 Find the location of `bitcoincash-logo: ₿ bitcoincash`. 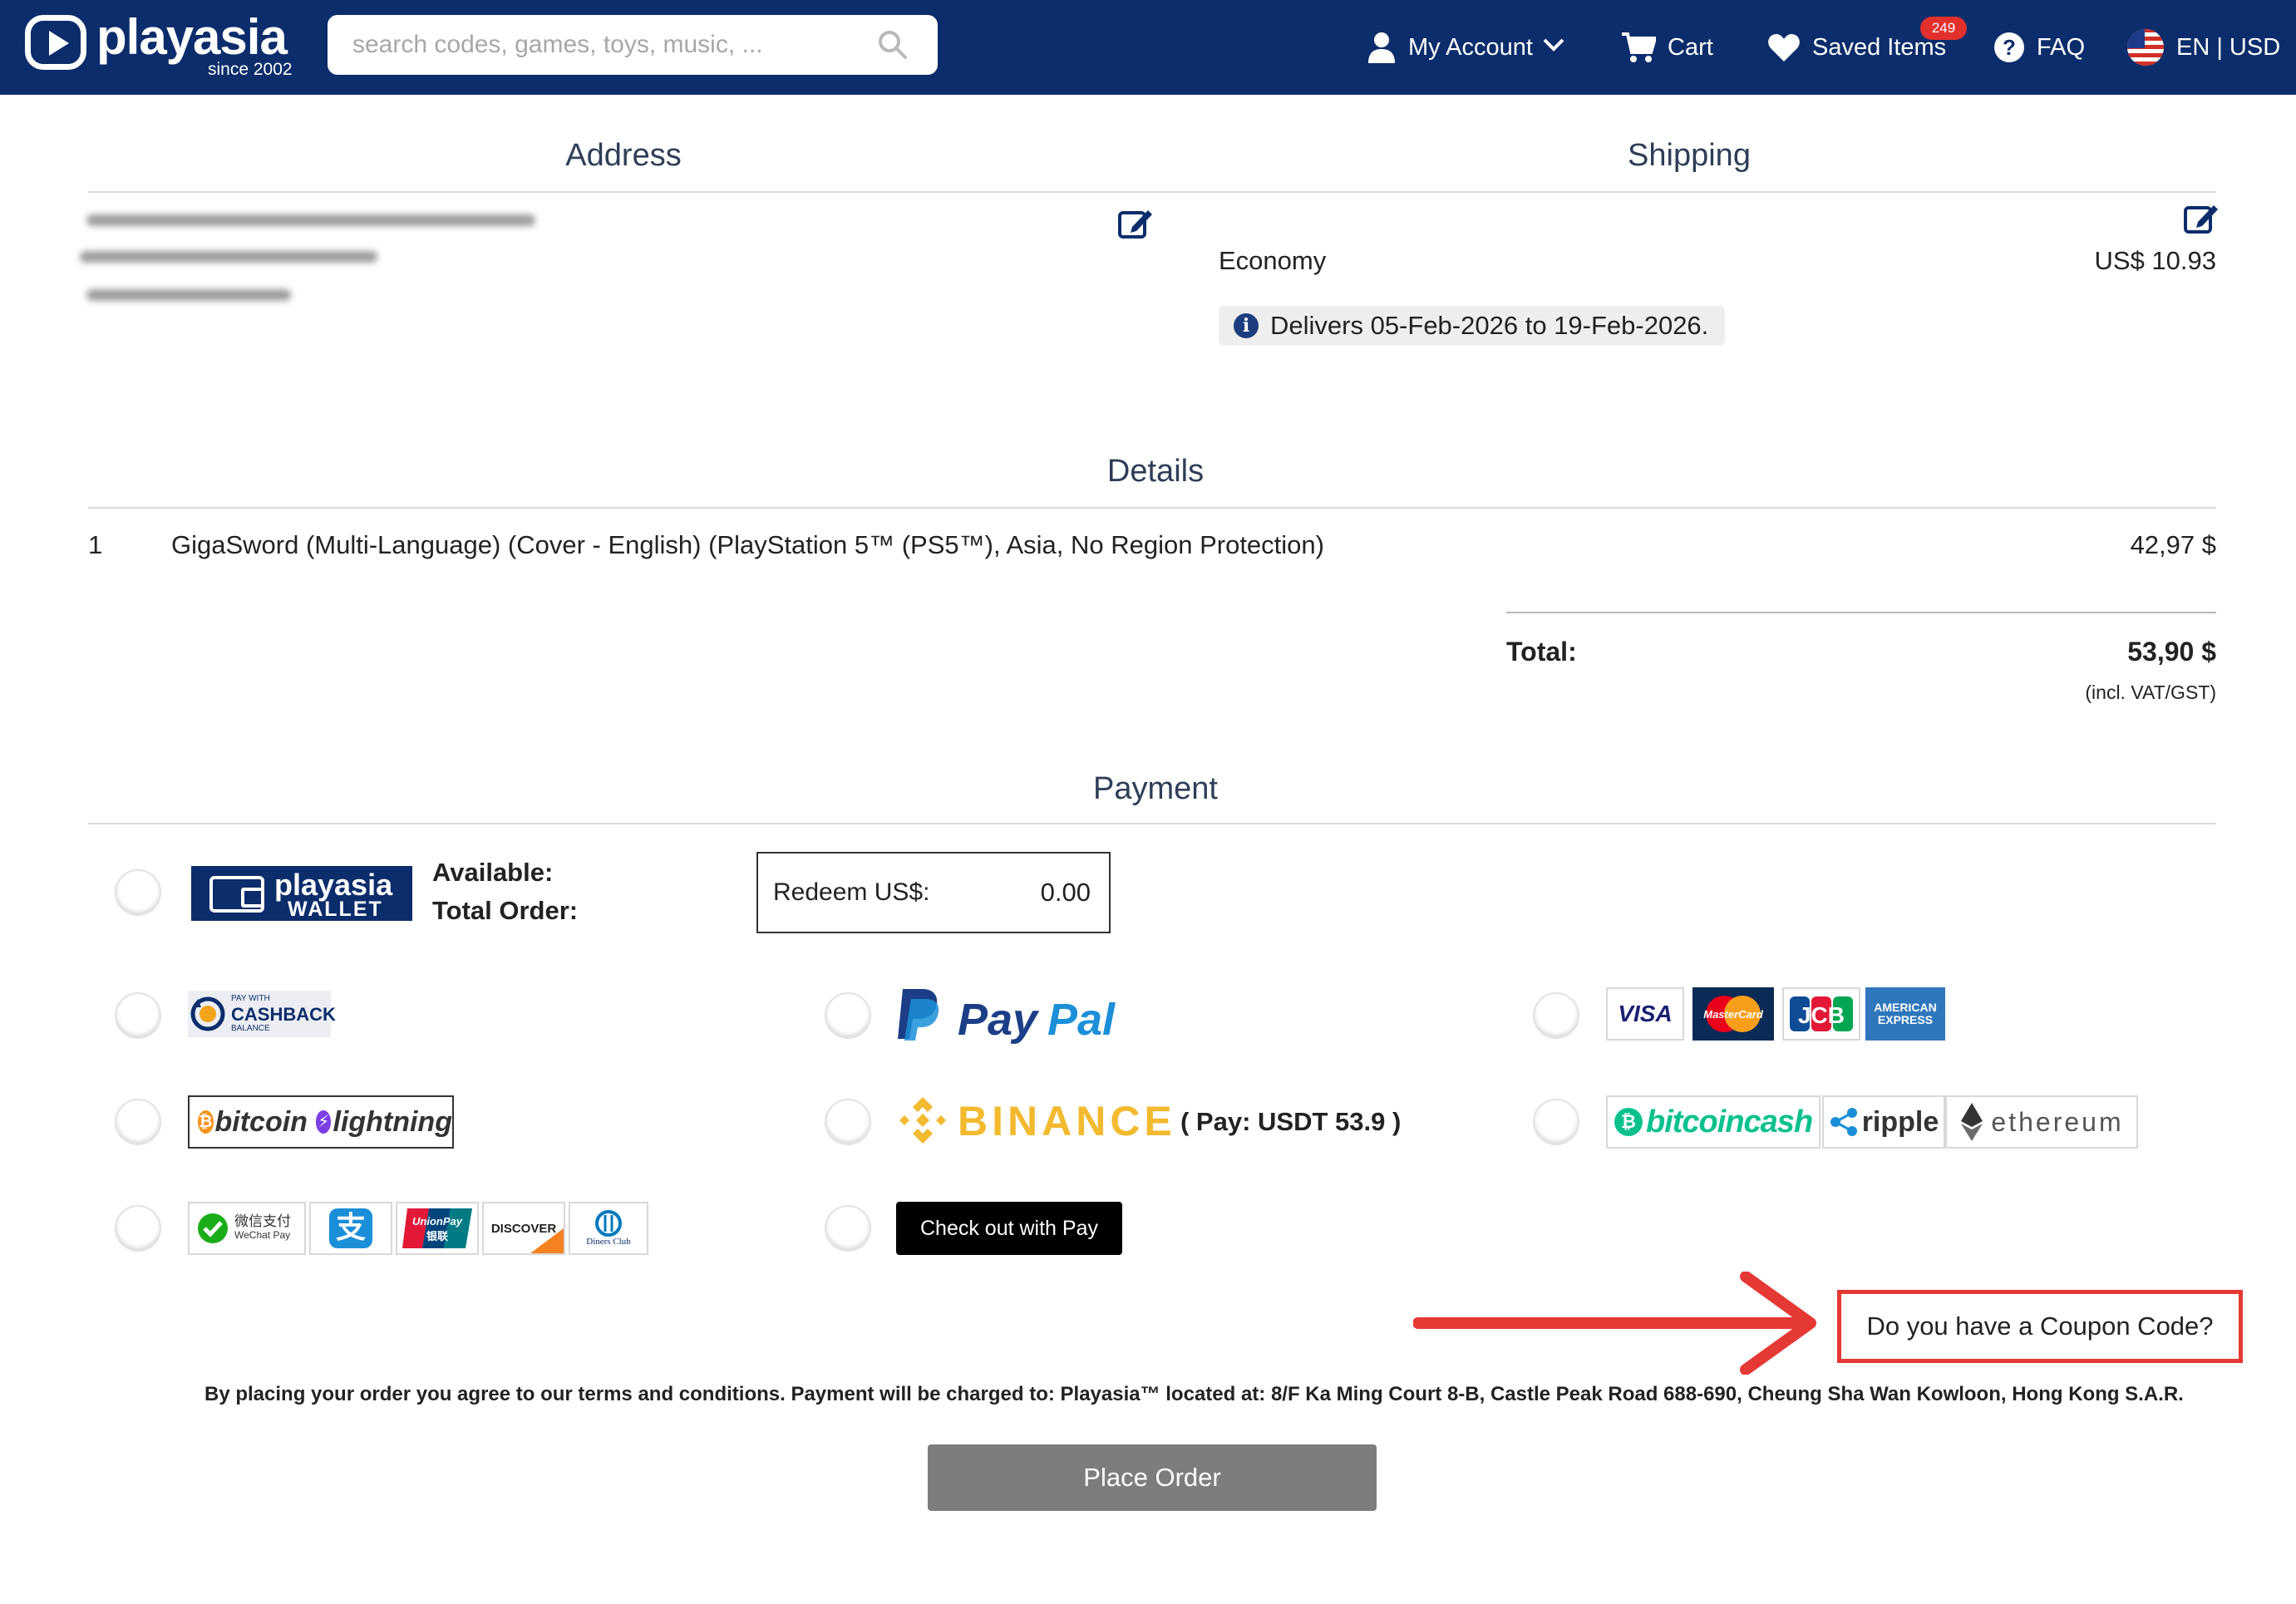

bitcoincash-logo: ₿ bitcoincash is located at coordinates (1713, 1122).